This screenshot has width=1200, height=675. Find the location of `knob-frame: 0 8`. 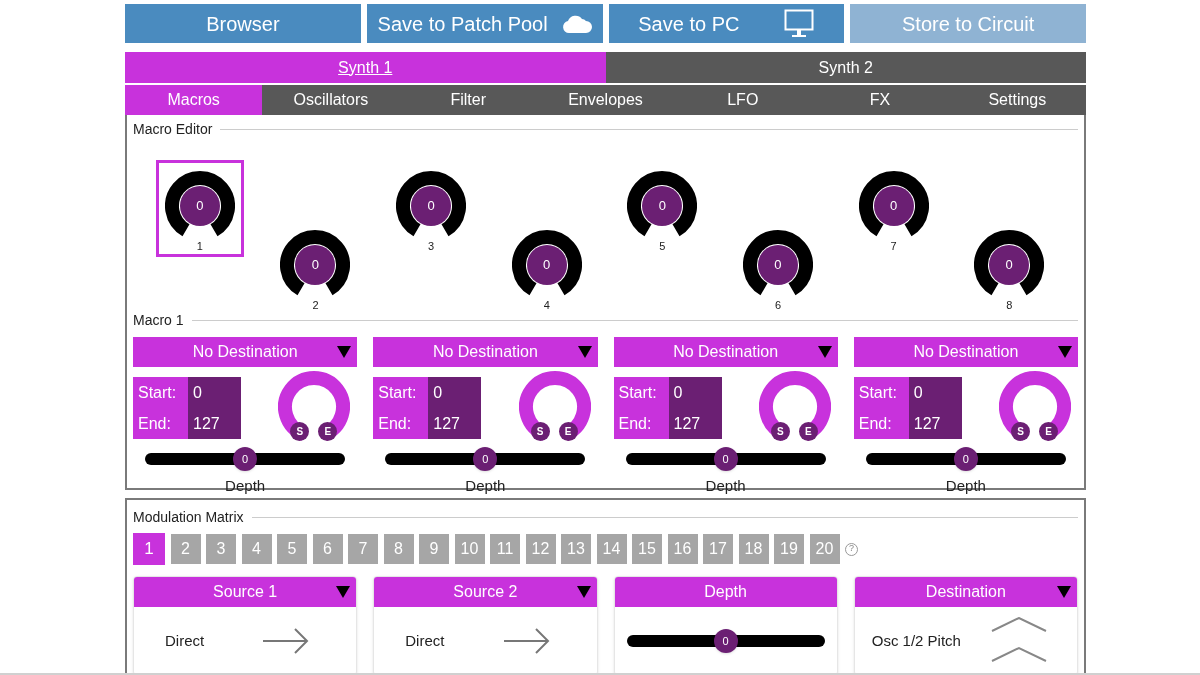

knob-frame: 0 8 is located at coordinates (1009, 267).